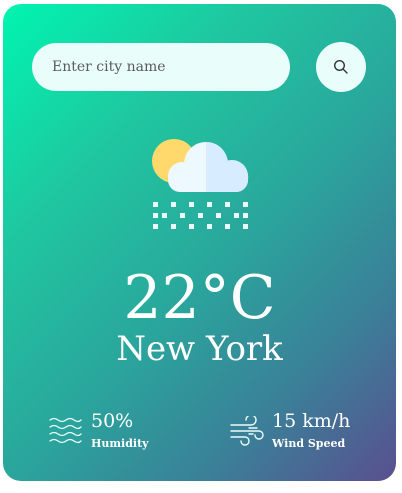  I want to click on wind-stat: 15 km/h Wind Speed, so click(304, 431).